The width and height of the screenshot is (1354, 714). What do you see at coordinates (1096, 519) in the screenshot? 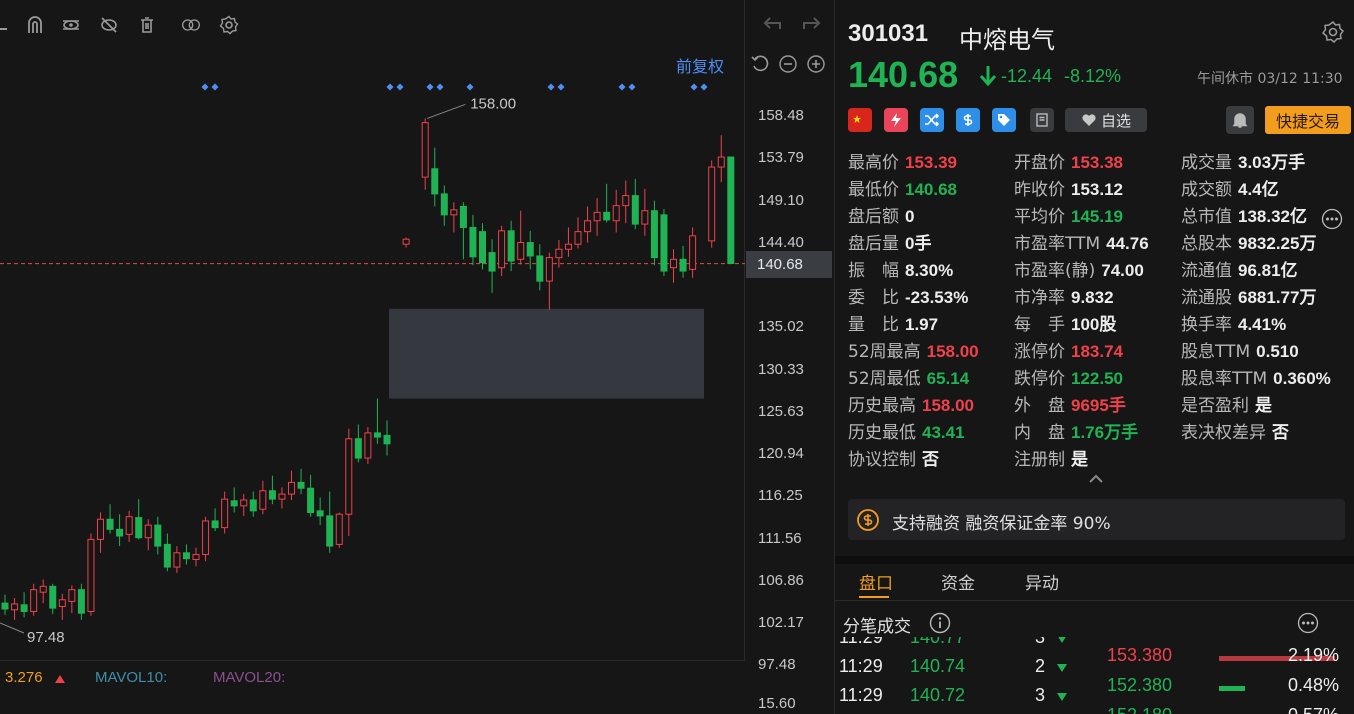
I see `margin-banner: 支持融资 融资保证金率 90%` at bounding box center [1096, 519].